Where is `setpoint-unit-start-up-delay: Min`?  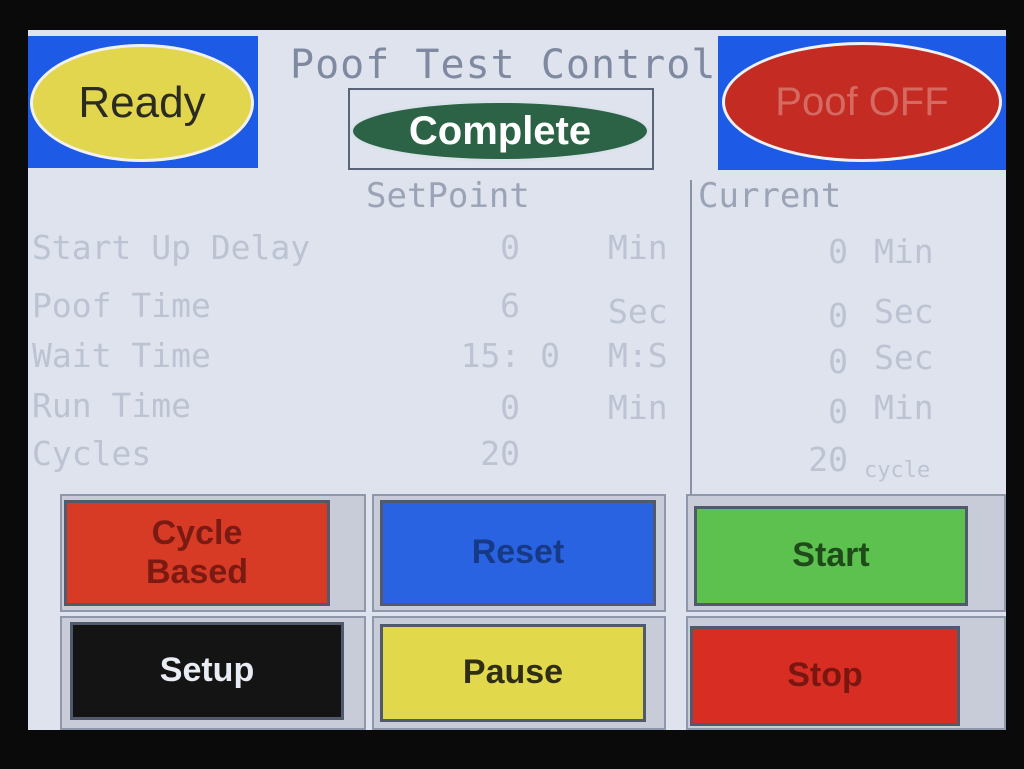
setpoint-unit-start-up-delay: Min is located at coordinates (638, 247).